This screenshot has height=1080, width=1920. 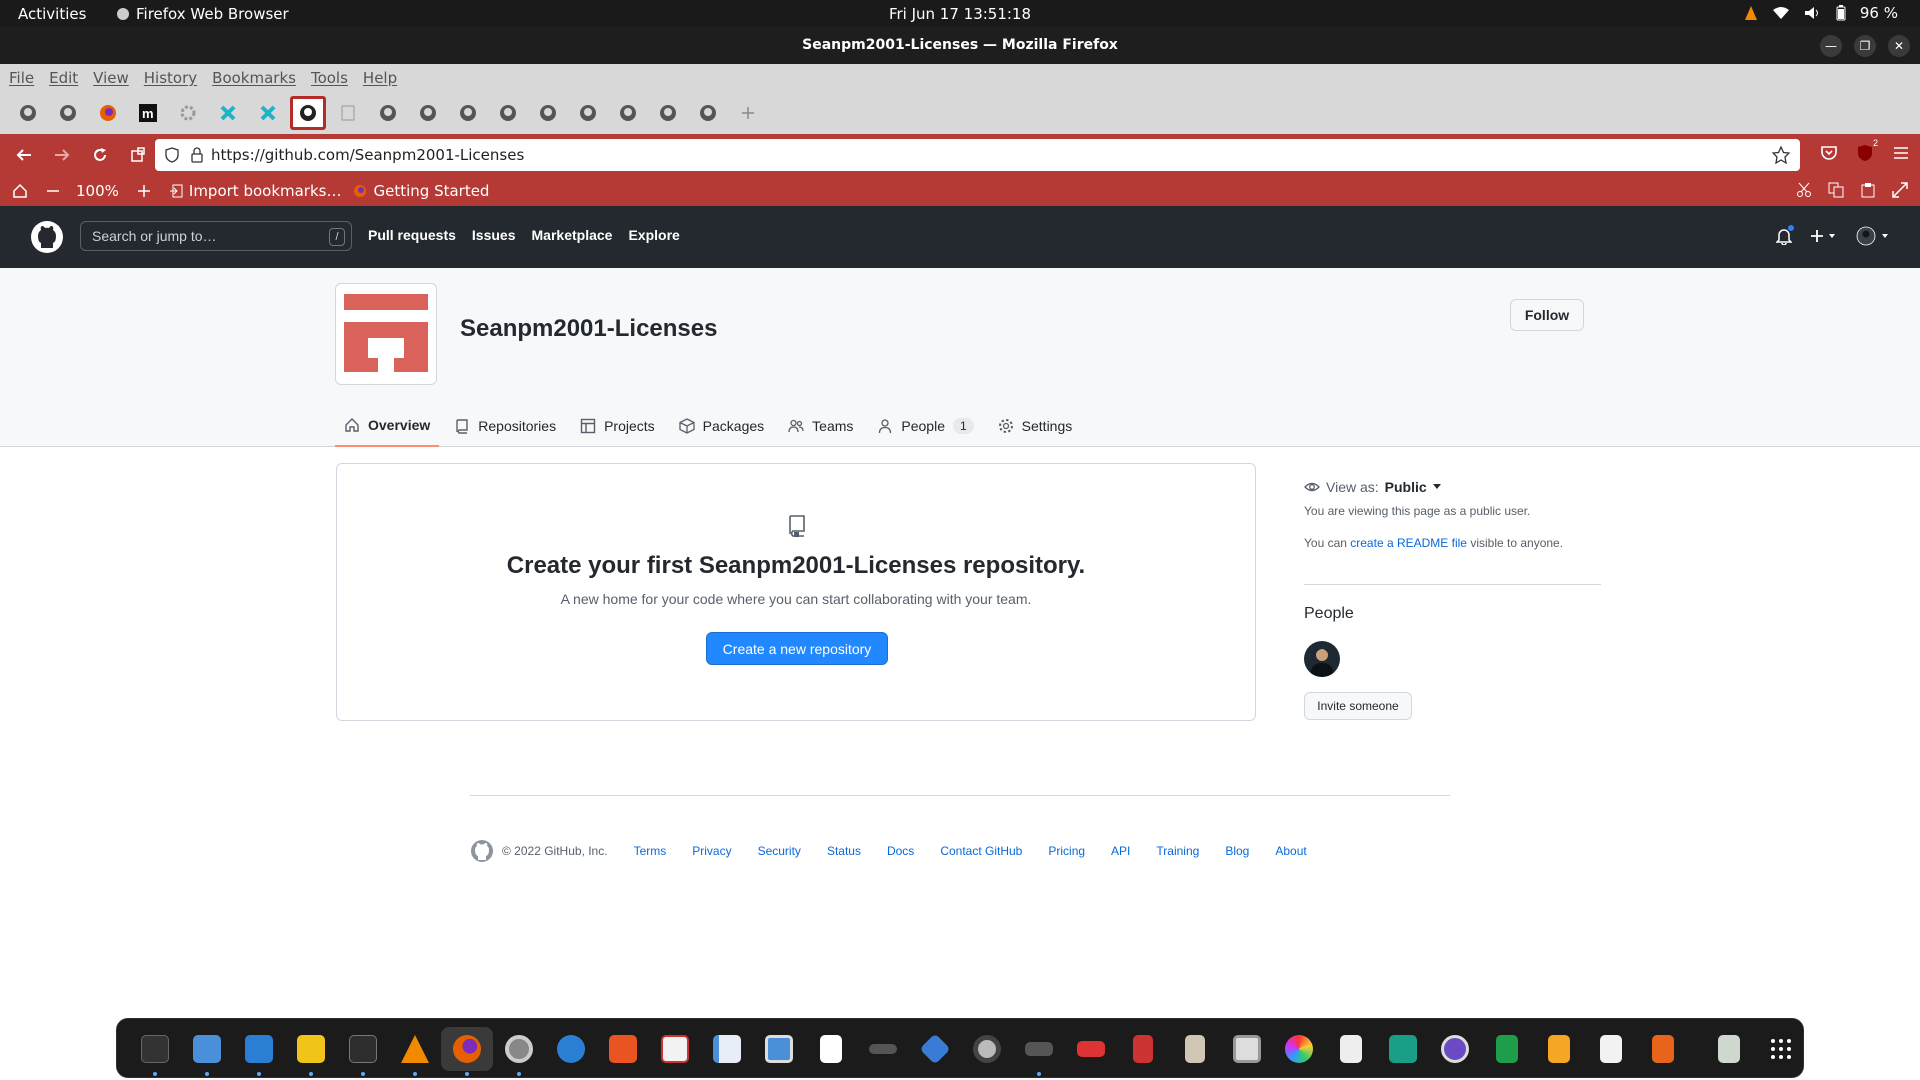 I want to click on dock-blank-doc, so click(x=831, y=1049).